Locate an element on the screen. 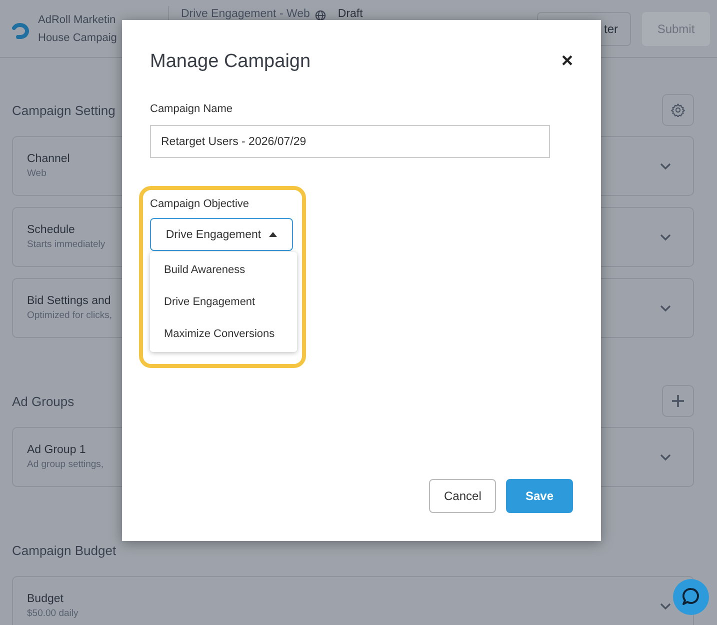 The width and height of the screenshot is (717, 625). menu-option: Build Awareness is located at coordinates (223, 270).